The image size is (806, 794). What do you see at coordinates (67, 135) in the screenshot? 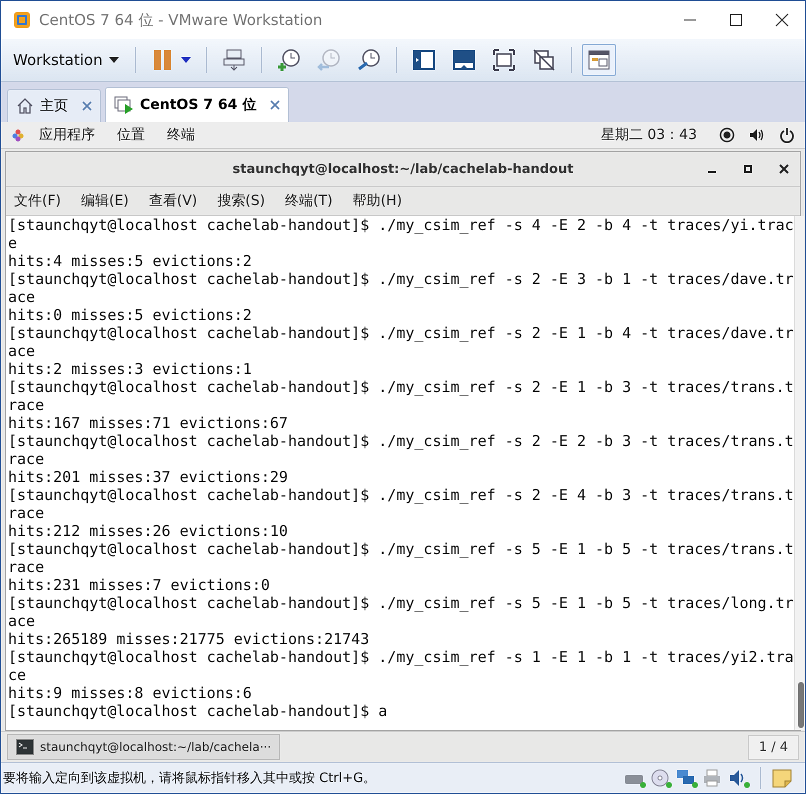
I see `top-bar-menu: 应用程序` at bounding box center [67, 135].